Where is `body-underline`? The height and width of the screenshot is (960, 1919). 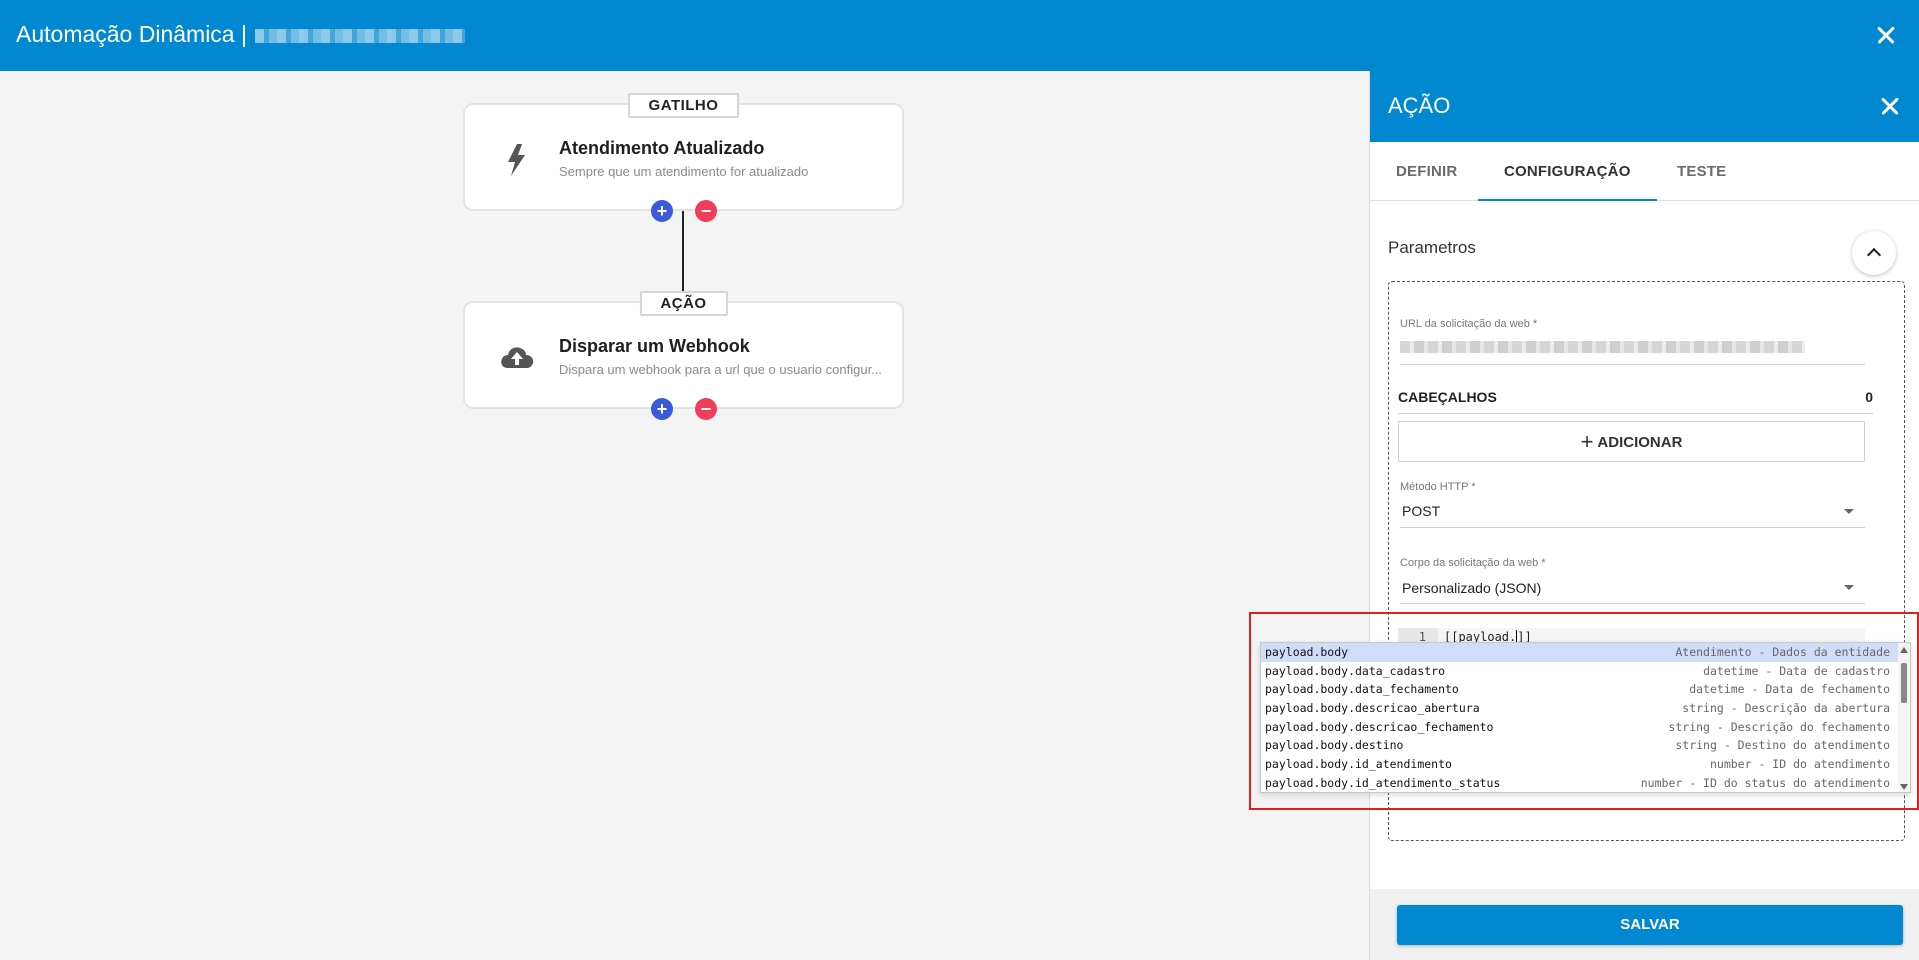
body-underline is located at coordinates (1632, 603).